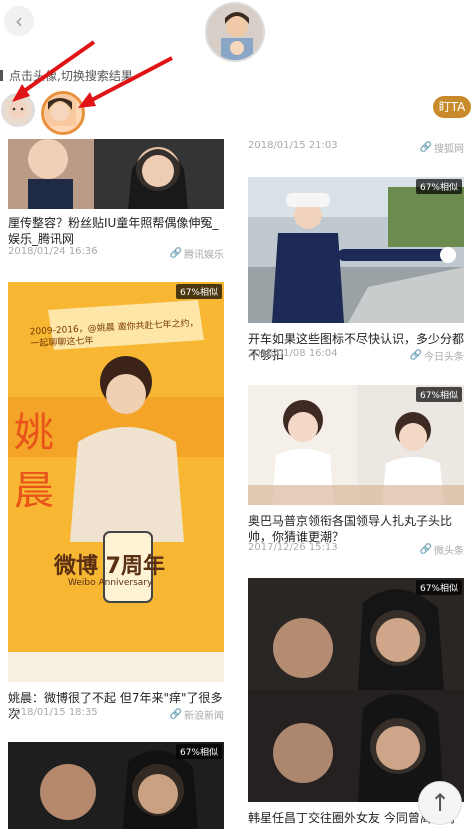 This screenshot has height=829, width=475. I want to click on poster-weibo-subtitle: Weibo Anniversary, so click(110, 583).